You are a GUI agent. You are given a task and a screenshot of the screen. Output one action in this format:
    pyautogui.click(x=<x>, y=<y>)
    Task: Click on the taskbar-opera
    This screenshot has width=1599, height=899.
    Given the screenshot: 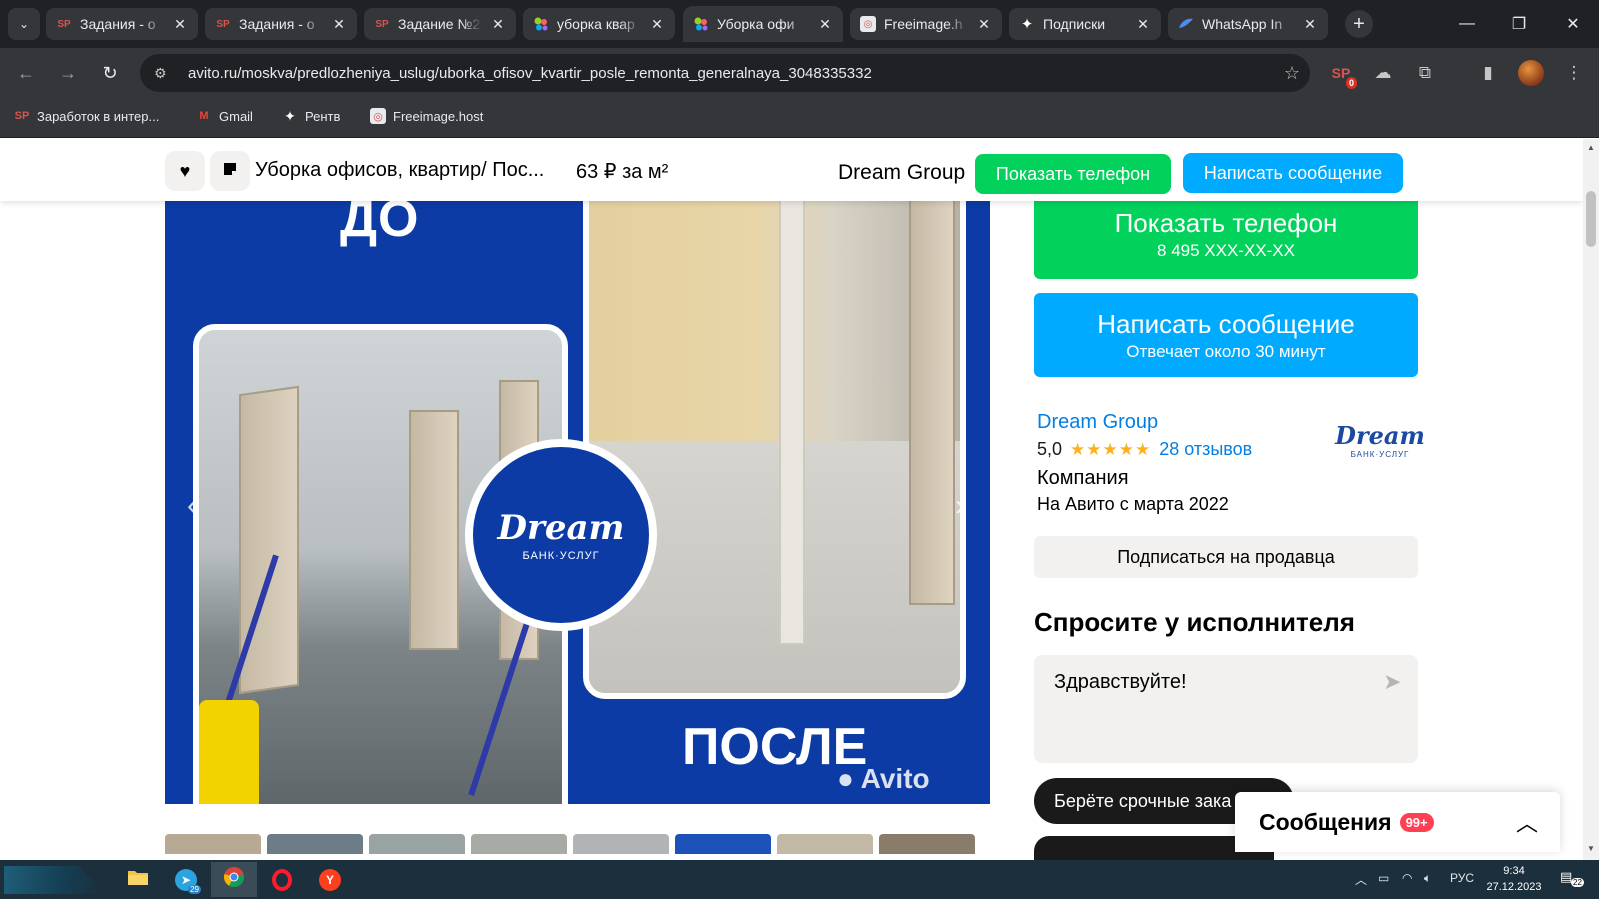 What is the action you would take?
    pyautogui.click(x=282, y=879)
    